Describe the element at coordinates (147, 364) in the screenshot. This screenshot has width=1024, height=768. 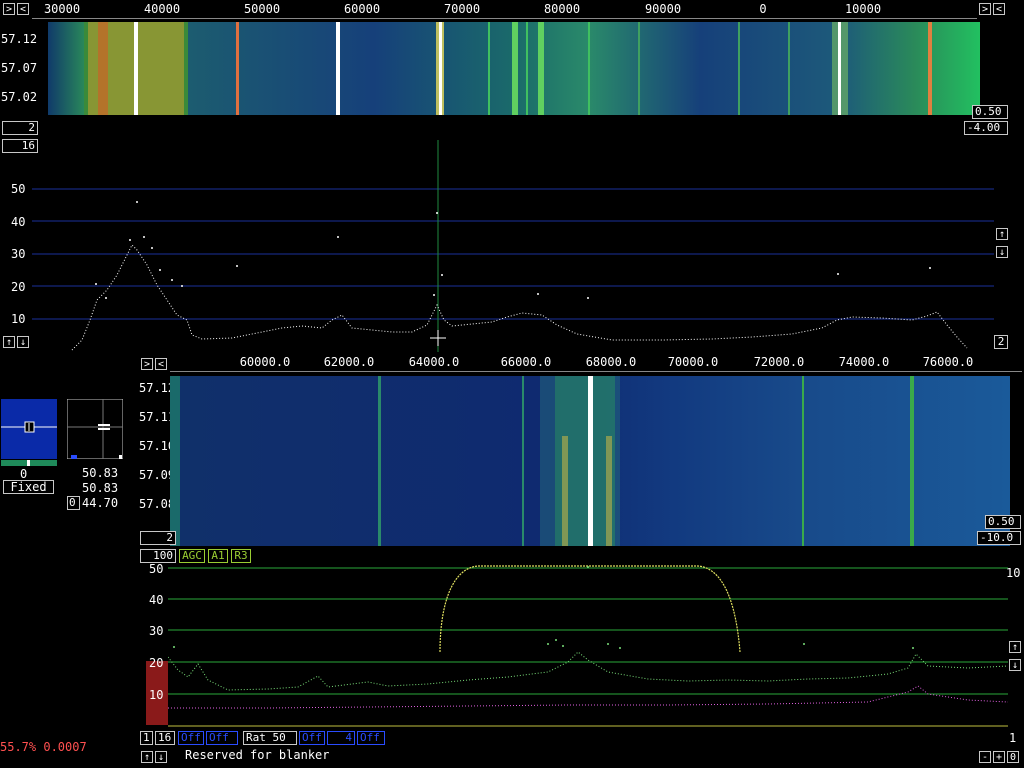
I see `mid-scroll-left-button: >` at that location.